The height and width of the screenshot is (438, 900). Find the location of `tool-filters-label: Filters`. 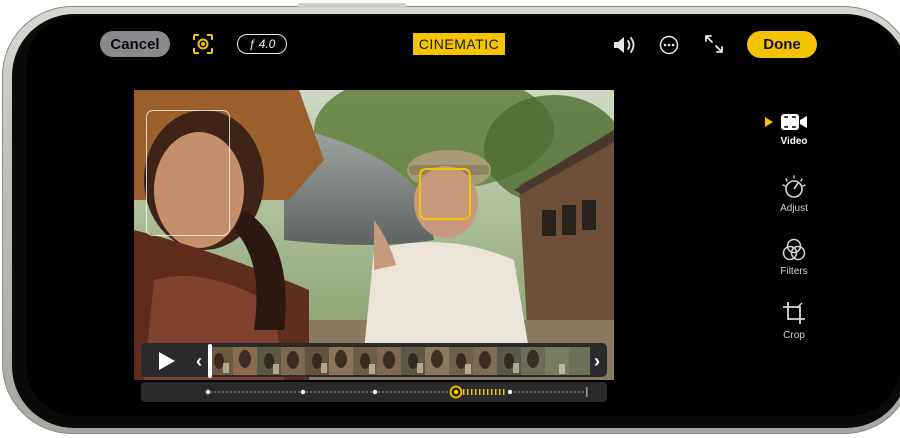

tool-filters-label: Filters is located at coordinates (794, 271).